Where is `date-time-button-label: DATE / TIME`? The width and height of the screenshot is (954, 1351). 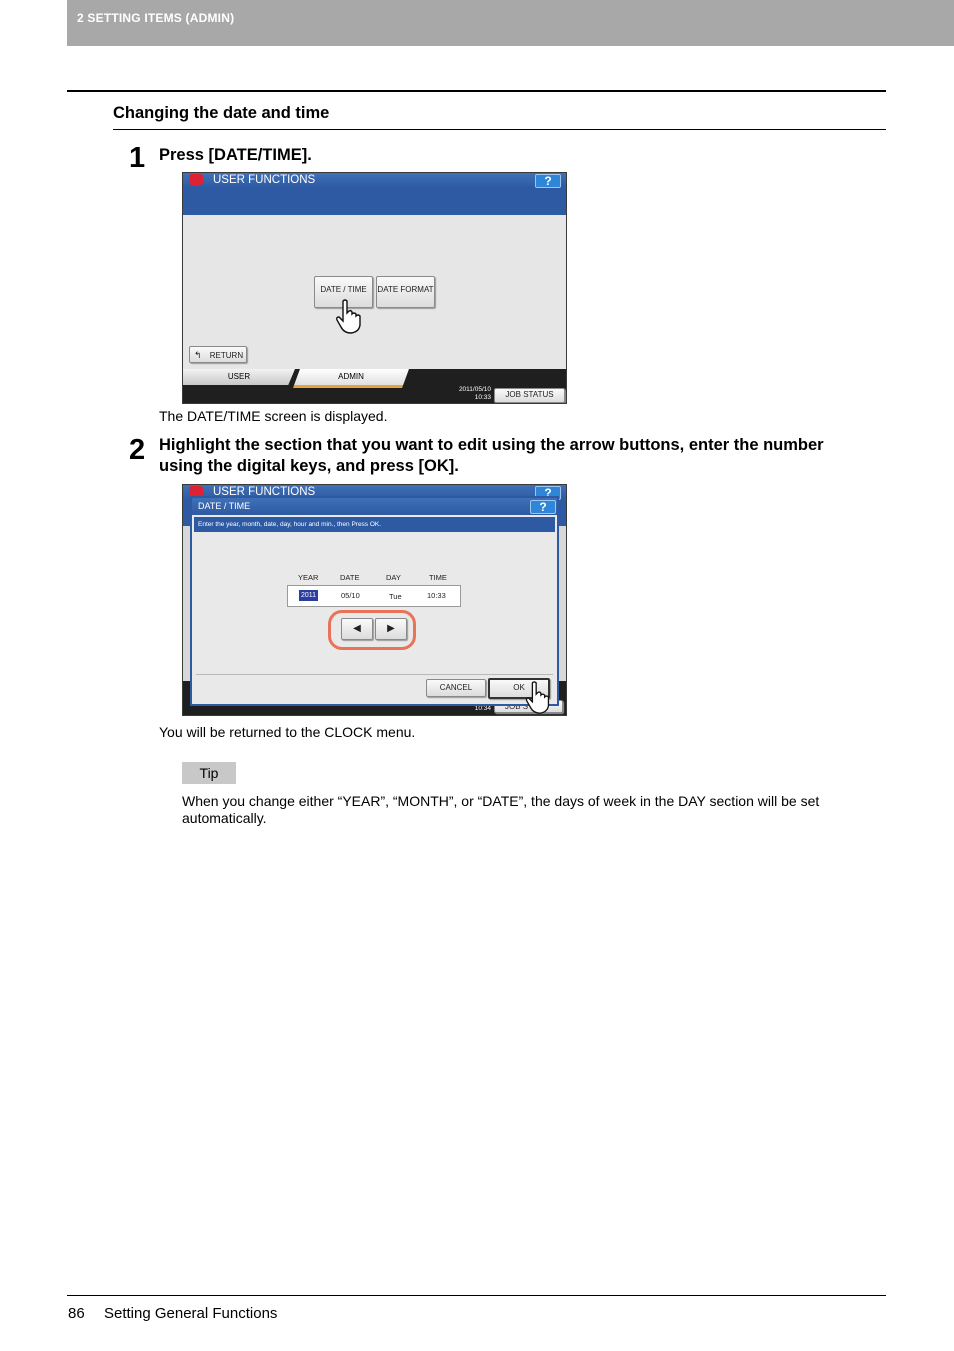
date-time-button-label: DATE / TIME is located at coordinates (343, 289).